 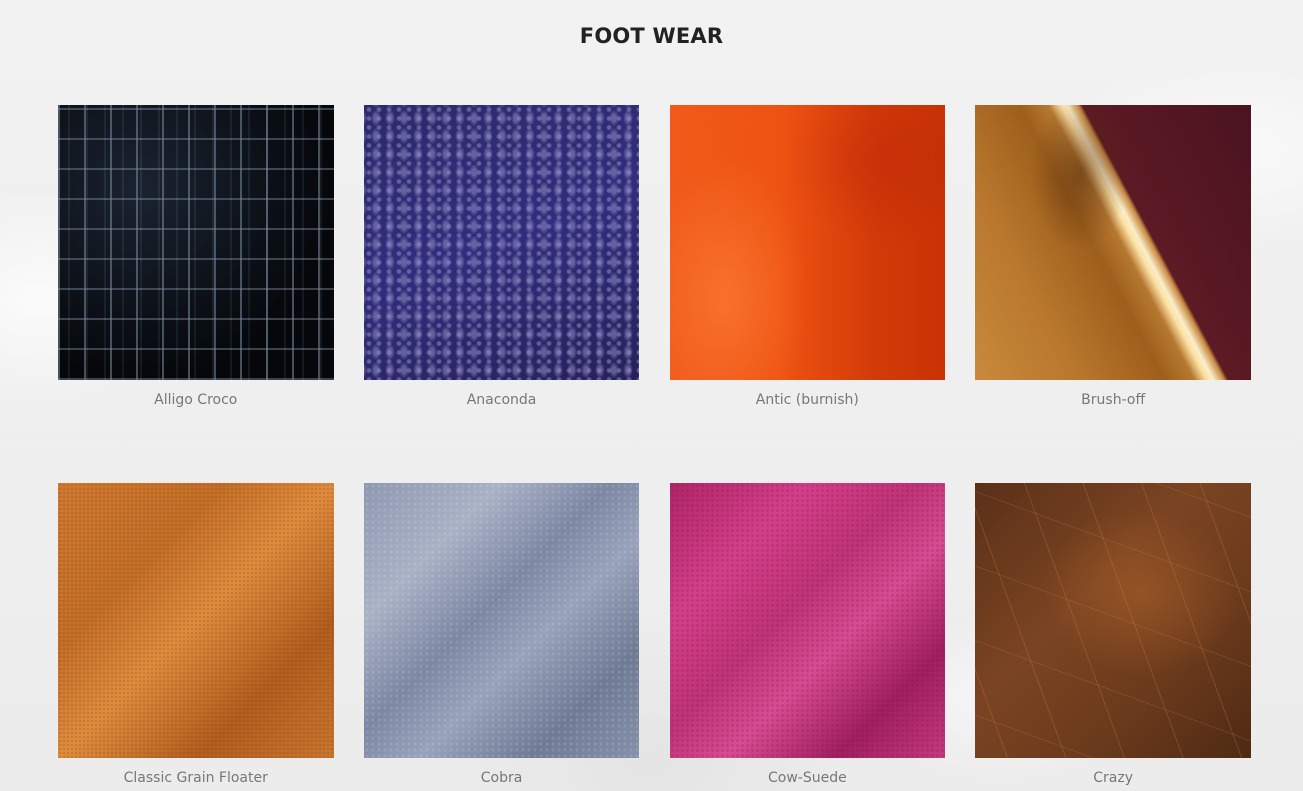 I want to click on material-card: Classic Grain Floater, so click(x=196, y=635).